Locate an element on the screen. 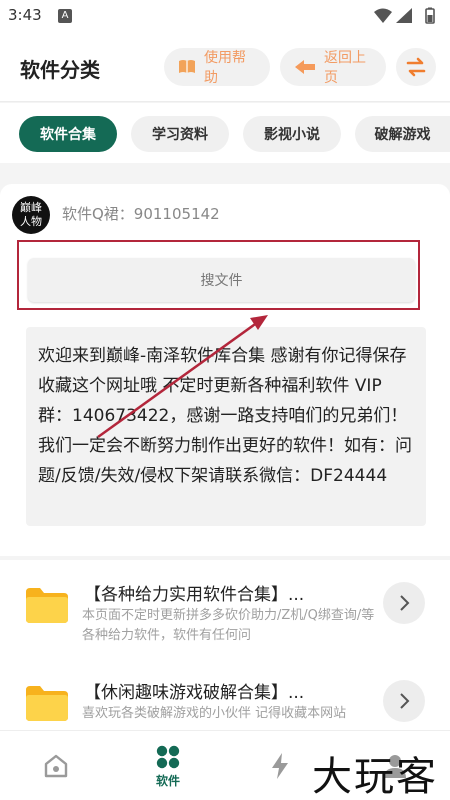  nav-home is located at coordinates (56, 765).